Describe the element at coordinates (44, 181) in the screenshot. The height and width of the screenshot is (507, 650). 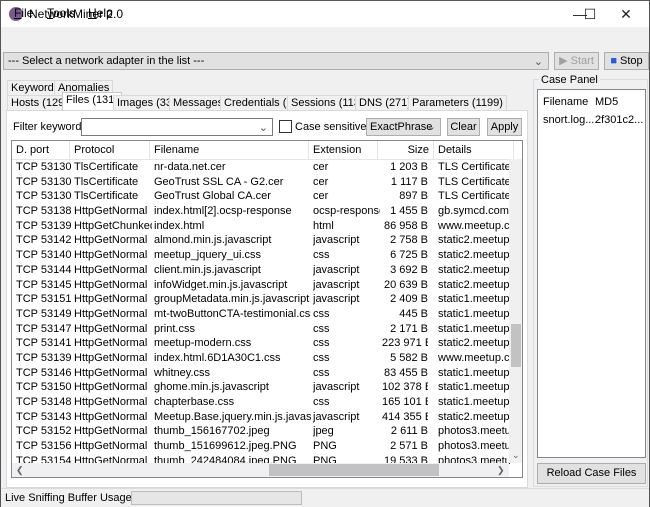
I see `cell-port: TCP 53130` at that location.